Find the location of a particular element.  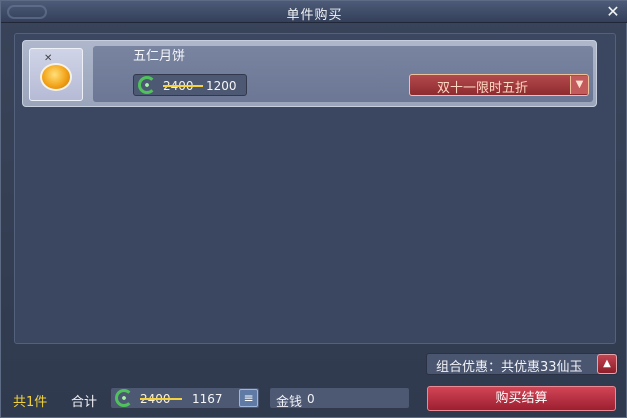

total-price: 1167 is located at coordinates (207, 399).